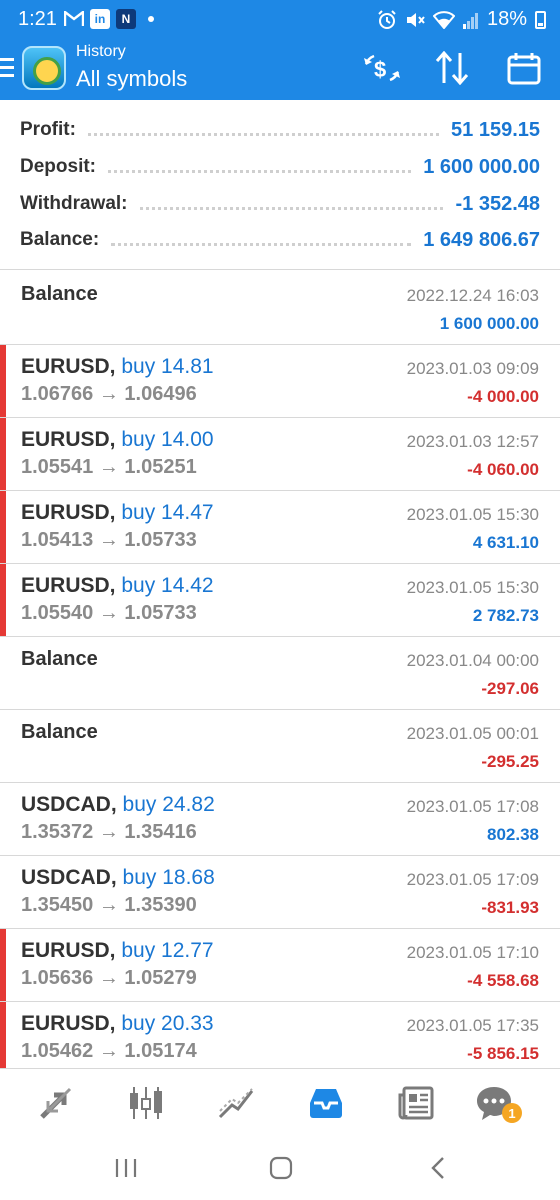 The width and height of the screenshot is (560, 1200). Describe the element at coordinates (117, 951) in the screenshot. I see `row-title: EURUSD, buy 12.77` at that location.